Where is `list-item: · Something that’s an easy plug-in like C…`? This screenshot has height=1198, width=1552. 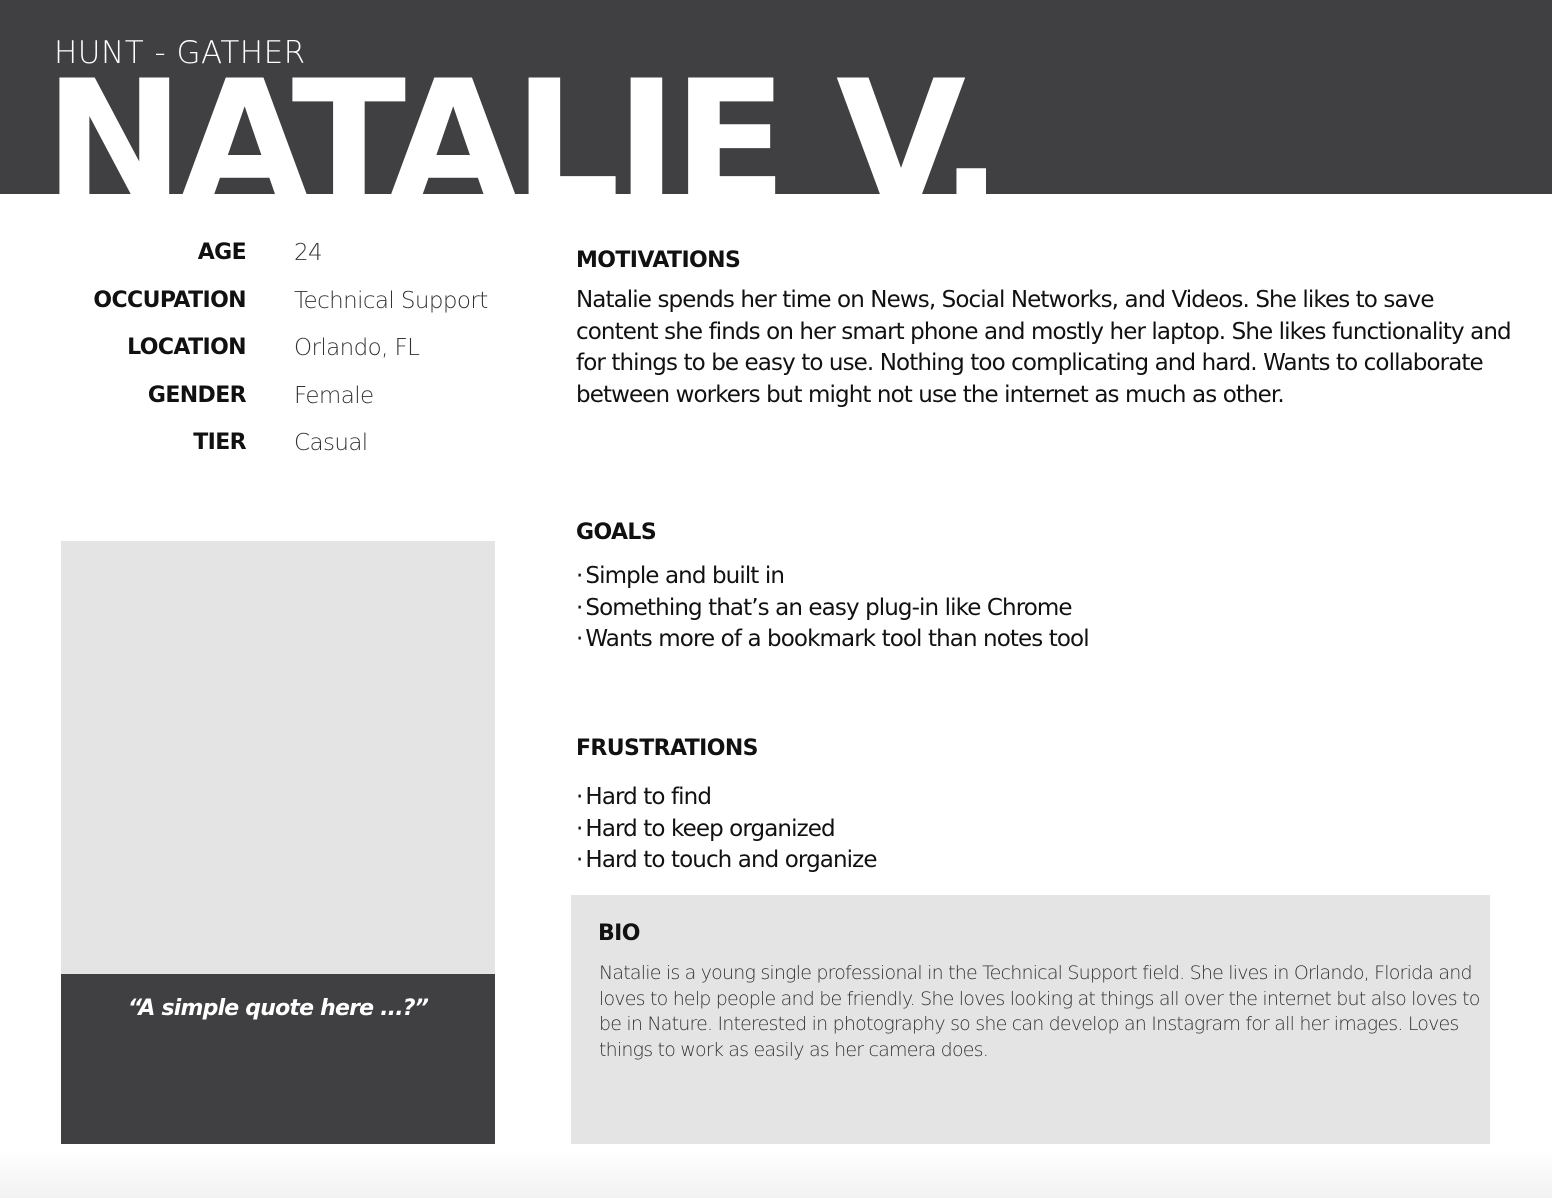
list-item: · Something that’s an easy plug-in like C… is located at coordinates (832, 609).